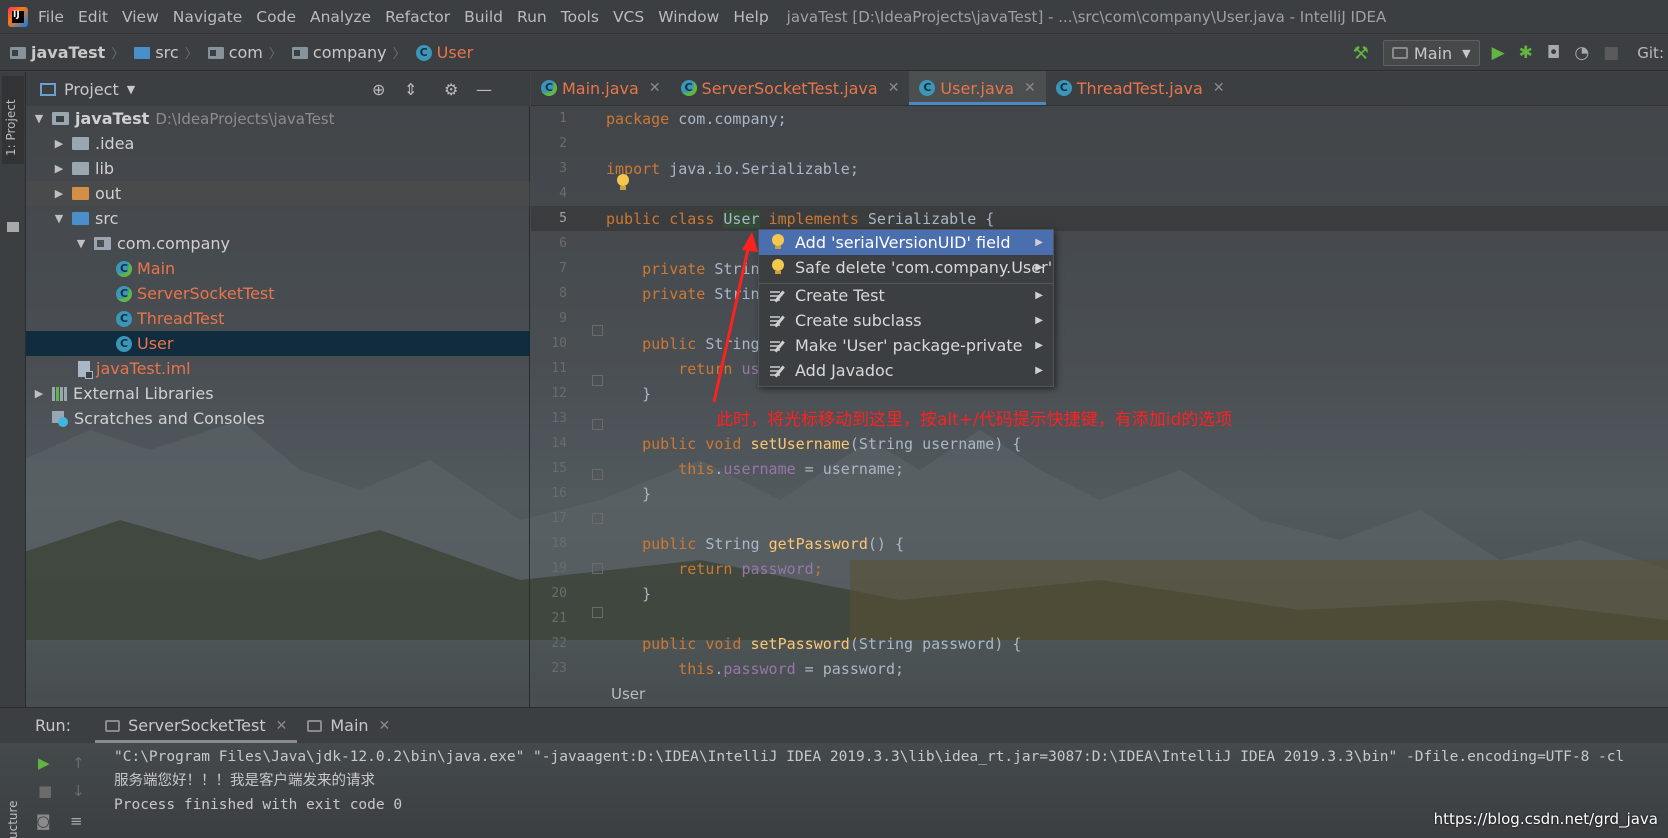 The width and height of the screenshot is (1668, 838). I want to click on run-configuration-select: Main ▼, so click(1431, 53).